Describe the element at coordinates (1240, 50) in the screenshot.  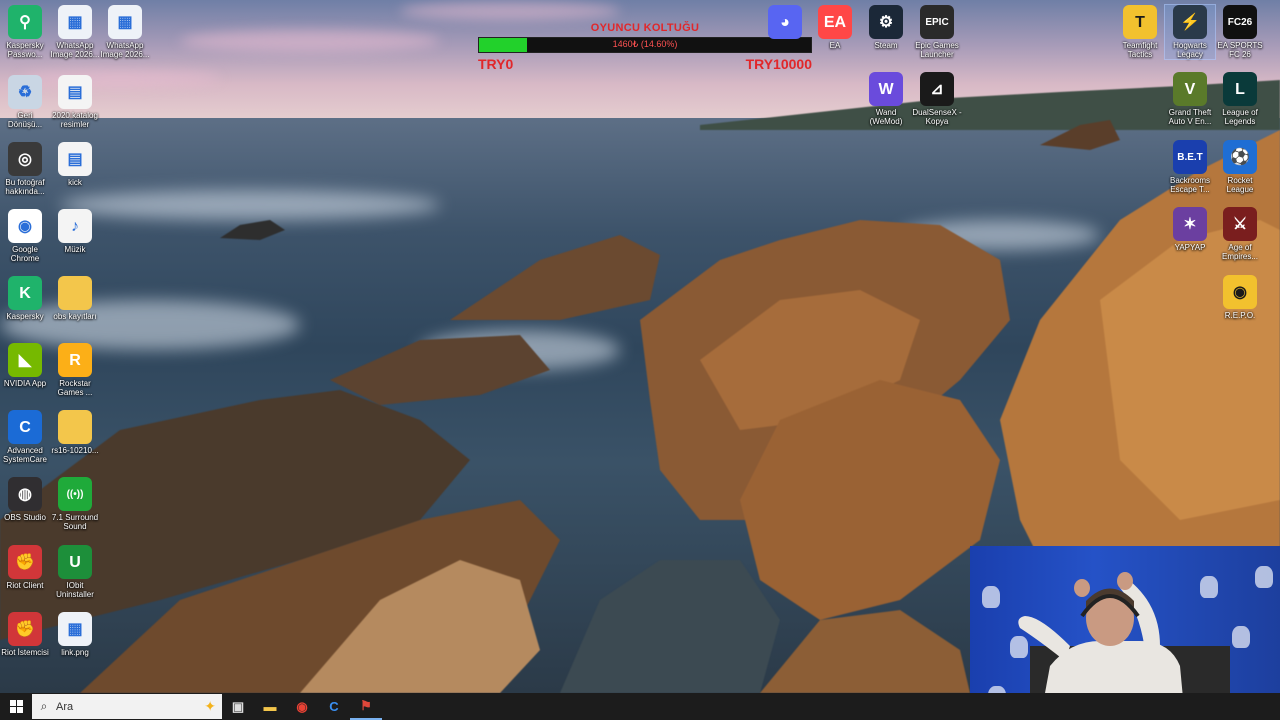
I see `desktop-icon-label: EA SPORTS FC 26` at that location.